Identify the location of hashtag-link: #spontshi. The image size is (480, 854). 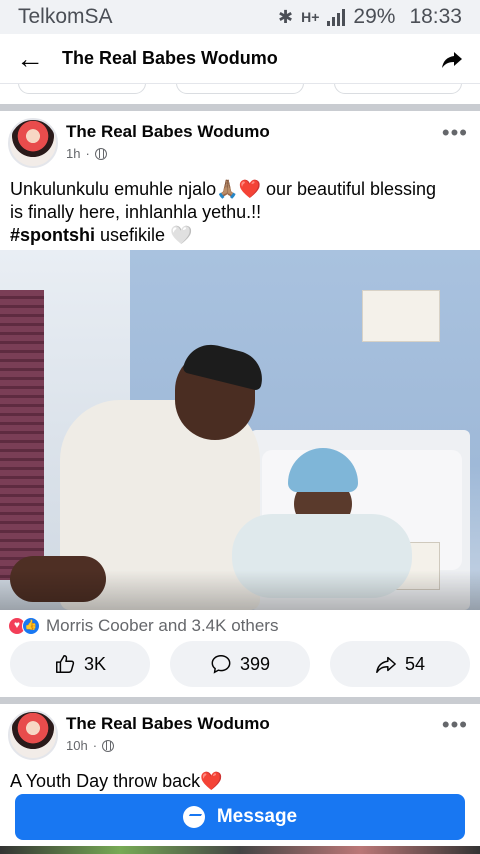
(52, 235).